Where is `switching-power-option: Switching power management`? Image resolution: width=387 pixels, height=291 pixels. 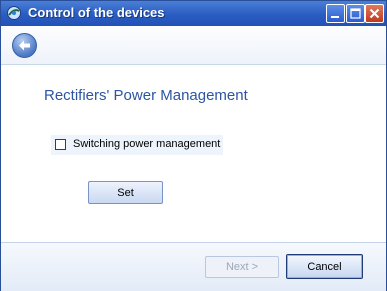 switching-power-option: Switching power management is located at coordinates (137, 145).